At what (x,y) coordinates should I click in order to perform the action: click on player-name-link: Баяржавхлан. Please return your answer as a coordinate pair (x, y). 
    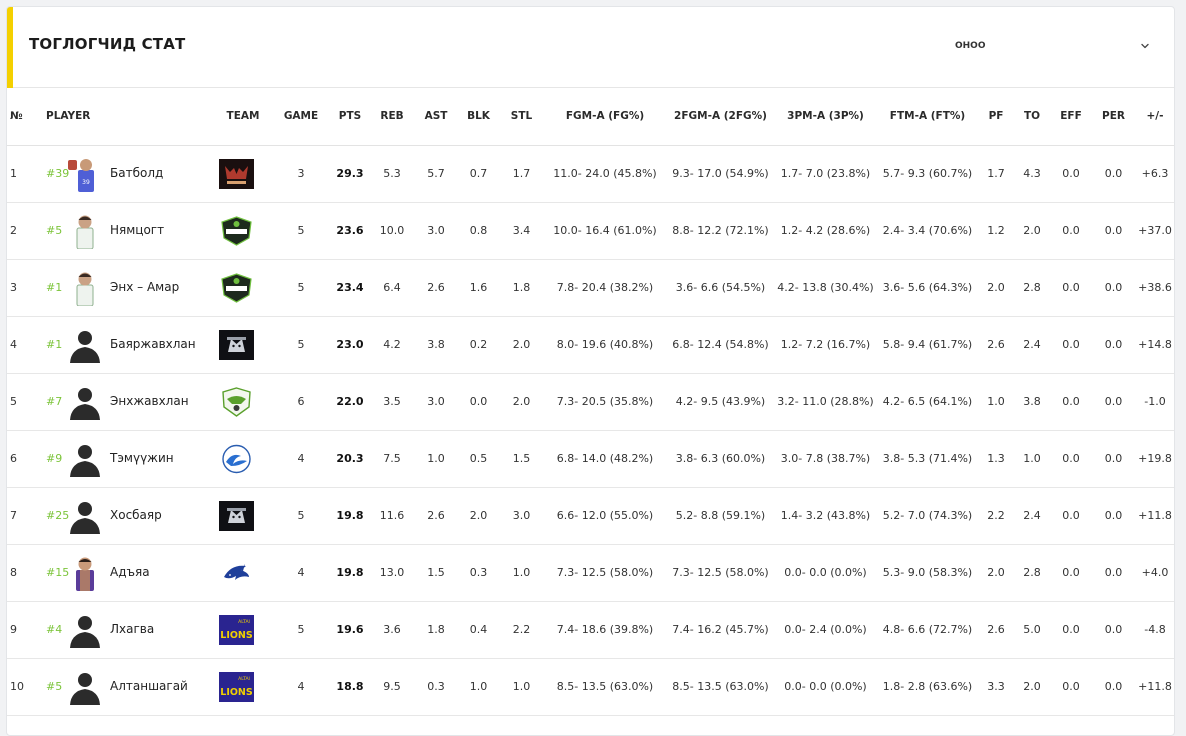
    Looking at the image, I should click on (153, 344).